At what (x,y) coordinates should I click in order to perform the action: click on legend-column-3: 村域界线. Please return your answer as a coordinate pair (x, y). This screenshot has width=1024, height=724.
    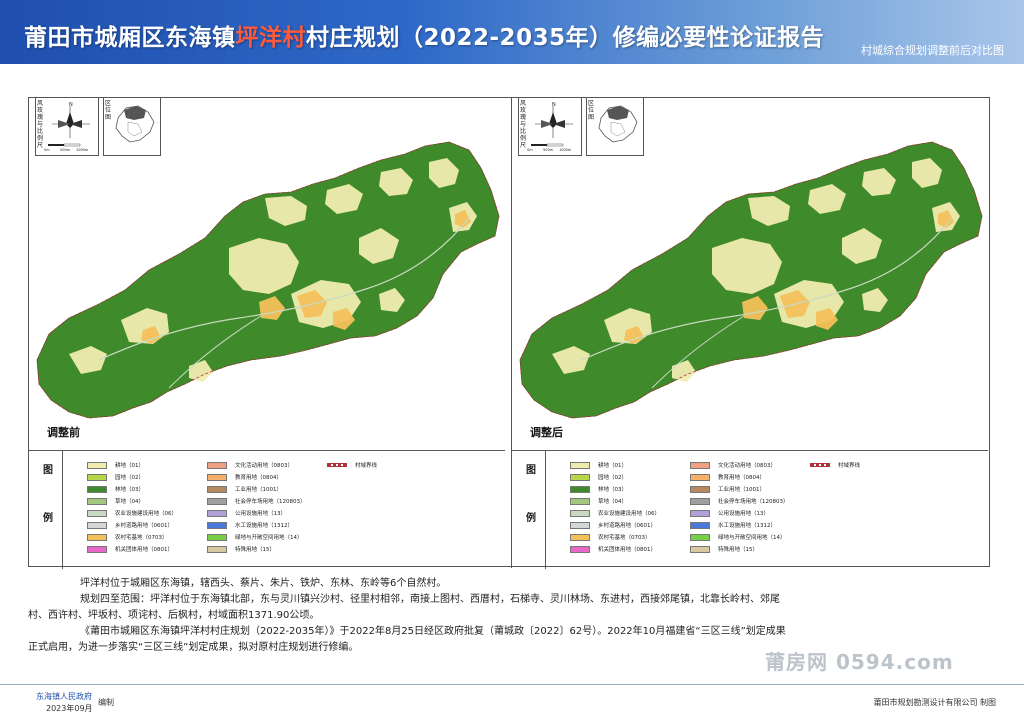
    Looking at the image, I should click on (835, 465).